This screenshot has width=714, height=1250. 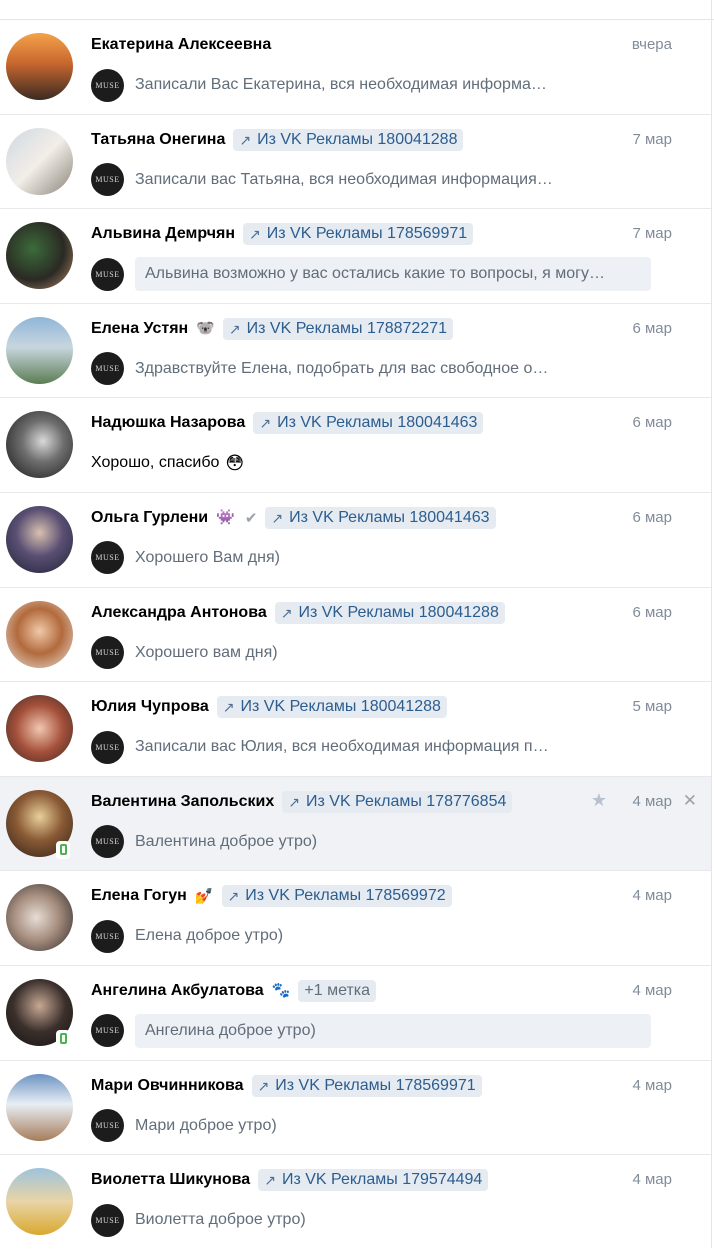 I want to click on message-preview: Виолетта доброе утро), so click(x=220, y=1220).